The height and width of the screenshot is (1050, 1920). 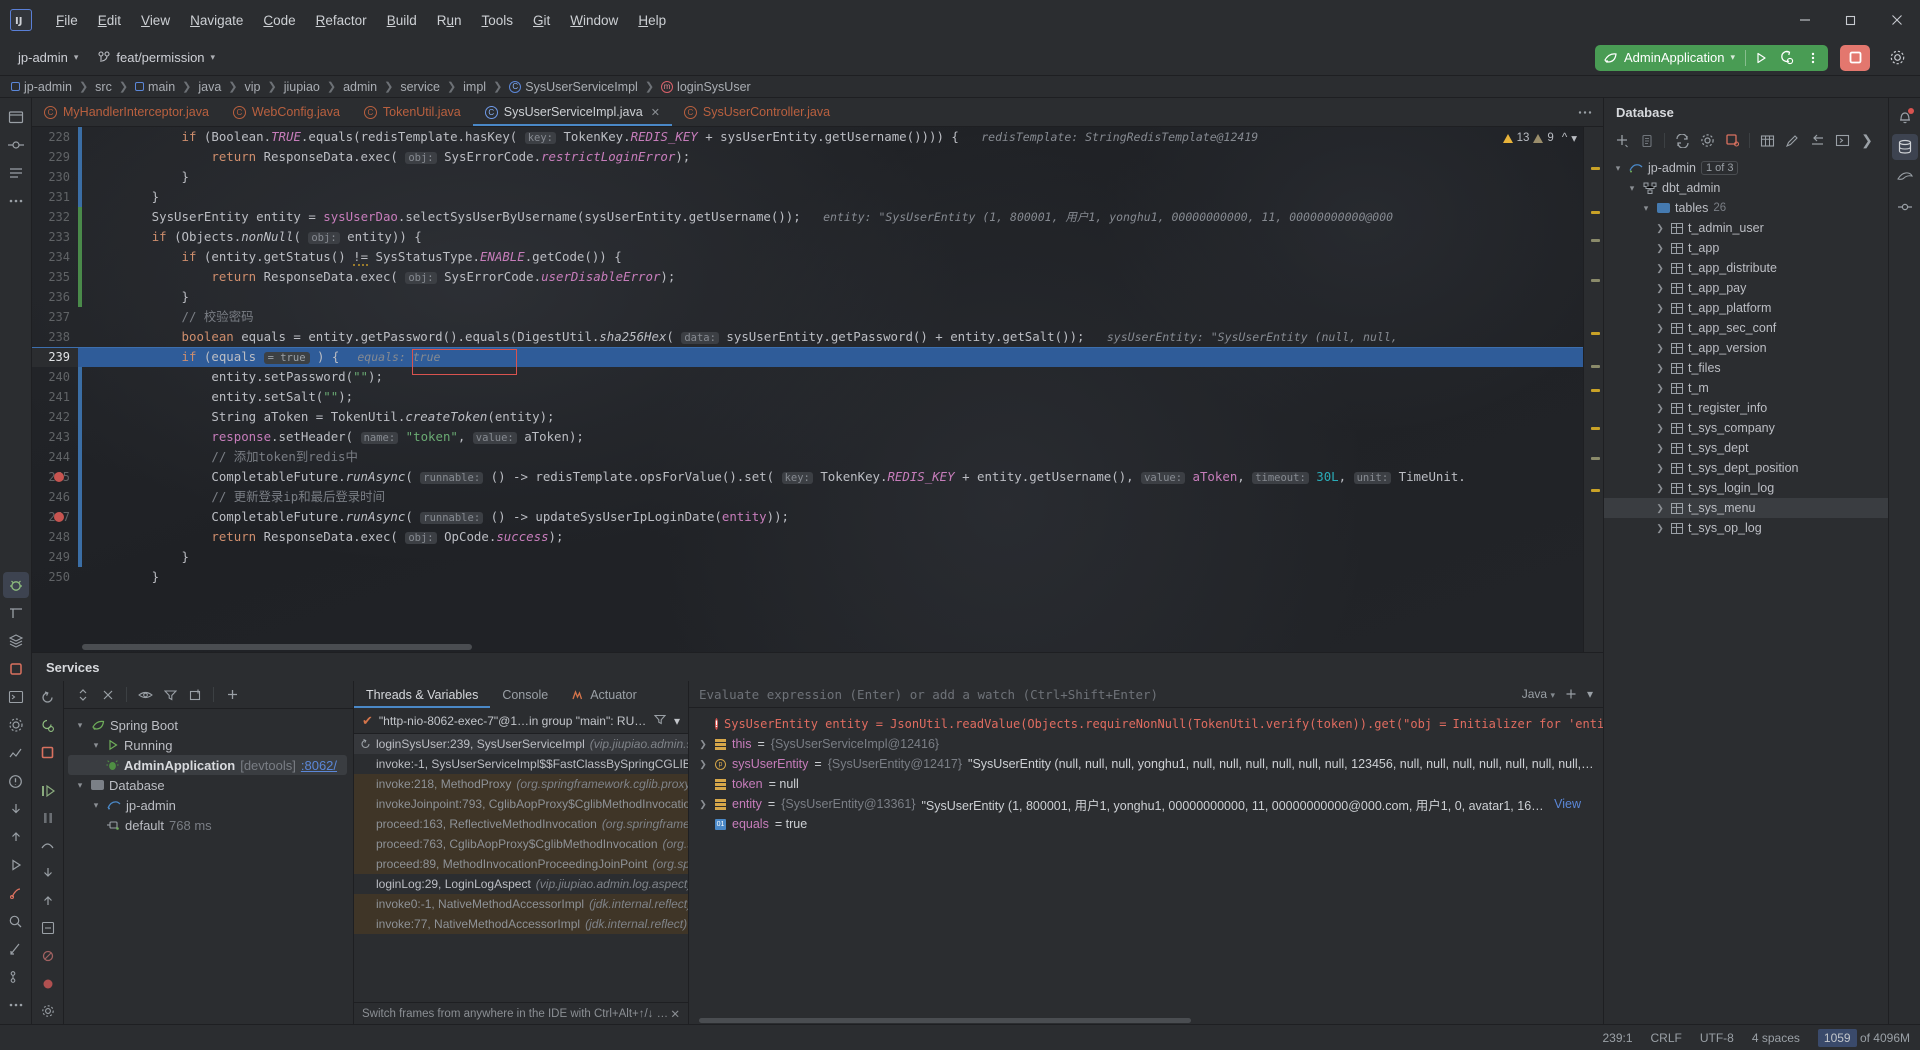 What do you see at coordinates (48, 846) in the screenshot?
I see `step-over-icon` at bounding box center [48, 846].